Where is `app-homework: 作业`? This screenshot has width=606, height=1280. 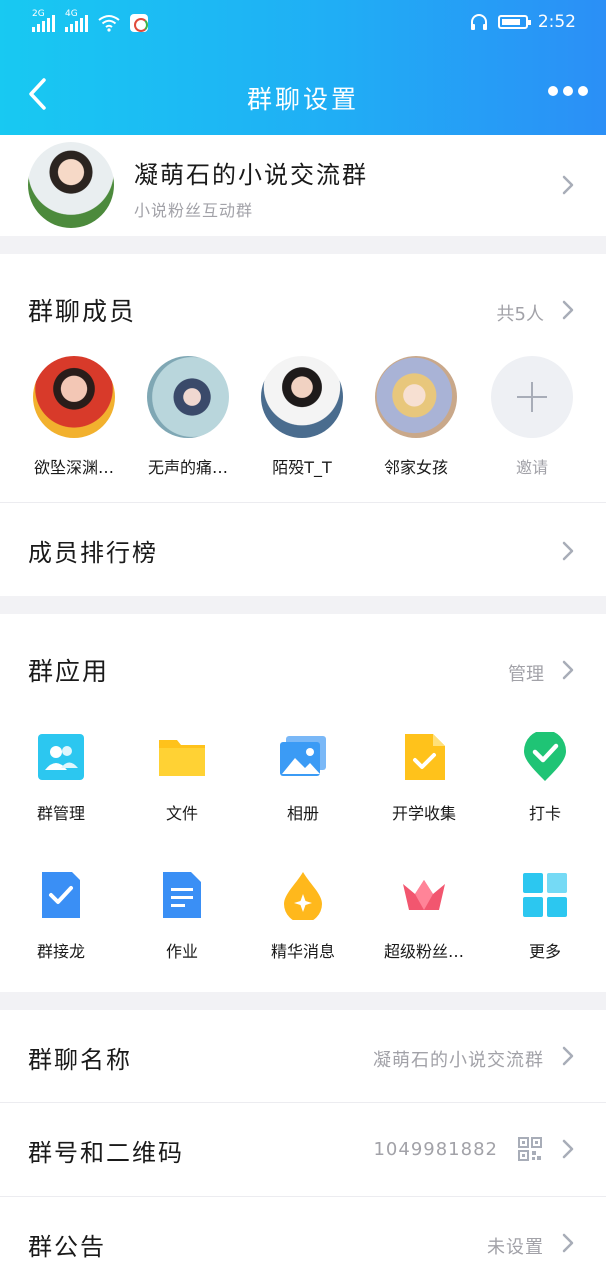 app-homework: 作业 is located at coordinates (182, 916).